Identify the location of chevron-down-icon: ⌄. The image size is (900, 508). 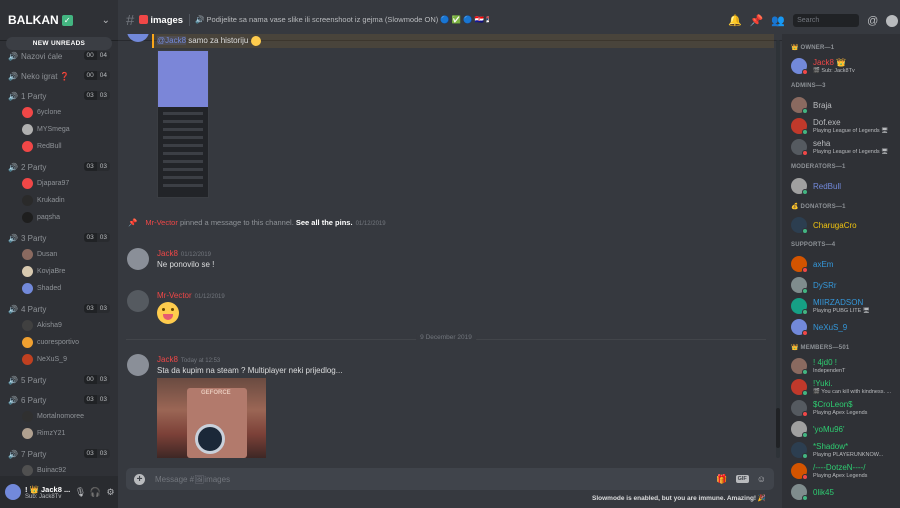
(106, 20).